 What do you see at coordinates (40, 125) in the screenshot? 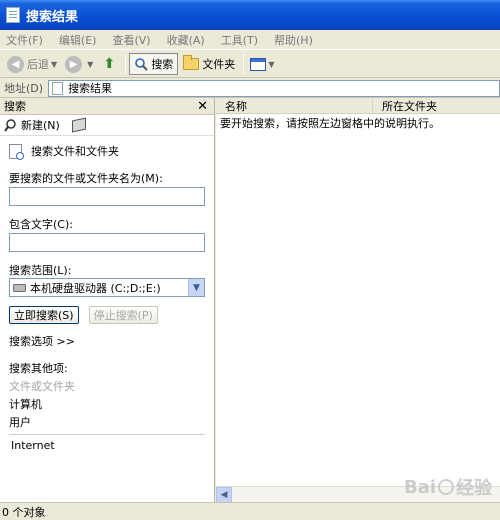
I see `new-label: 新建(N)` at bounding box center [40, 125].